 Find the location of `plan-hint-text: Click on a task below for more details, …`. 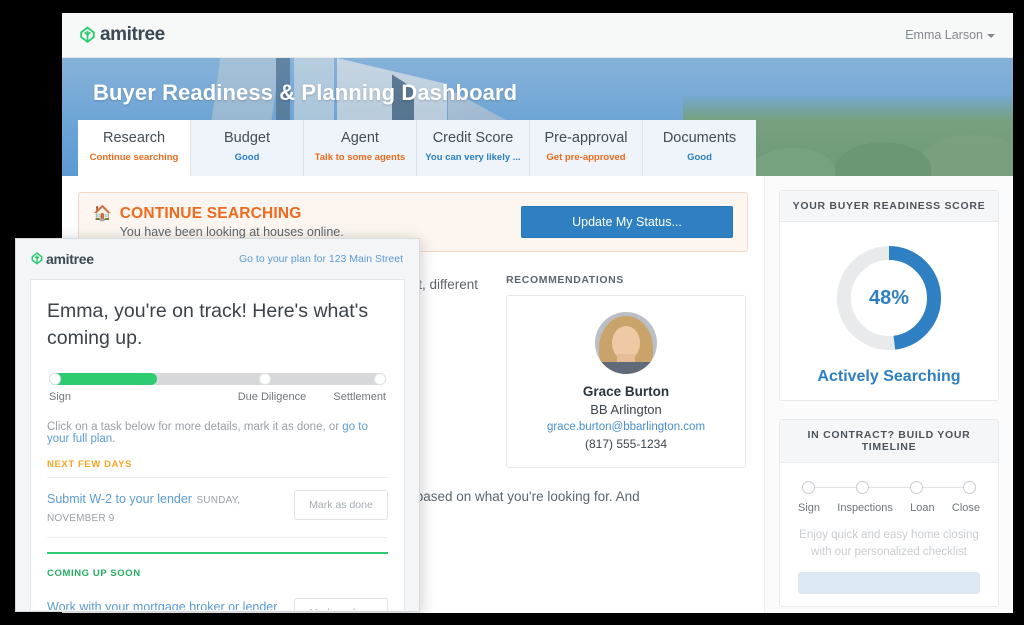

plan-hint-text: Click on a task below for more details, … is located at coordinates (217, 433).